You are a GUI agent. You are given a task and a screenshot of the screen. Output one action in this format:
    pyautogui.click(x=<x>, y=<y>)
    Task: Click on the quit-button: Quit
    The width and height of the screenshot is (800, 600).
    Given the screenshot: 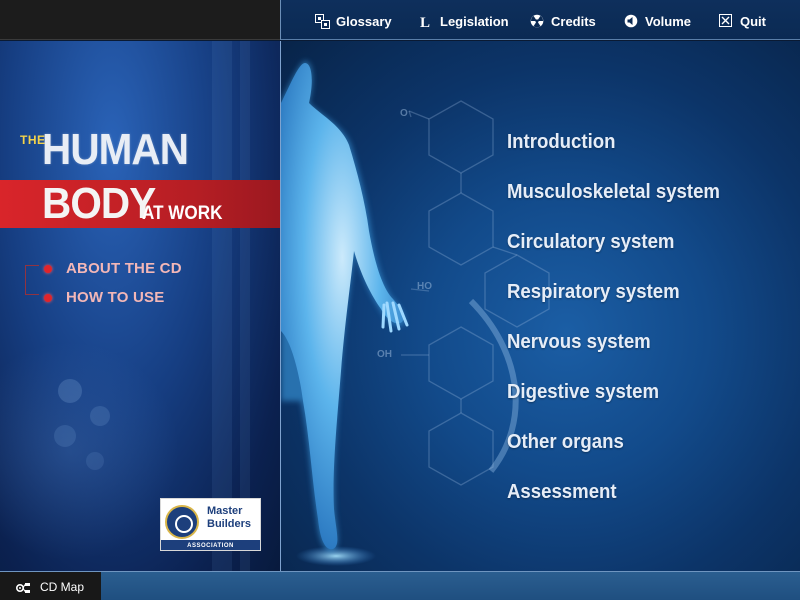 What is the action you would take?
    pyautogui.click(x=742, y=21)
    